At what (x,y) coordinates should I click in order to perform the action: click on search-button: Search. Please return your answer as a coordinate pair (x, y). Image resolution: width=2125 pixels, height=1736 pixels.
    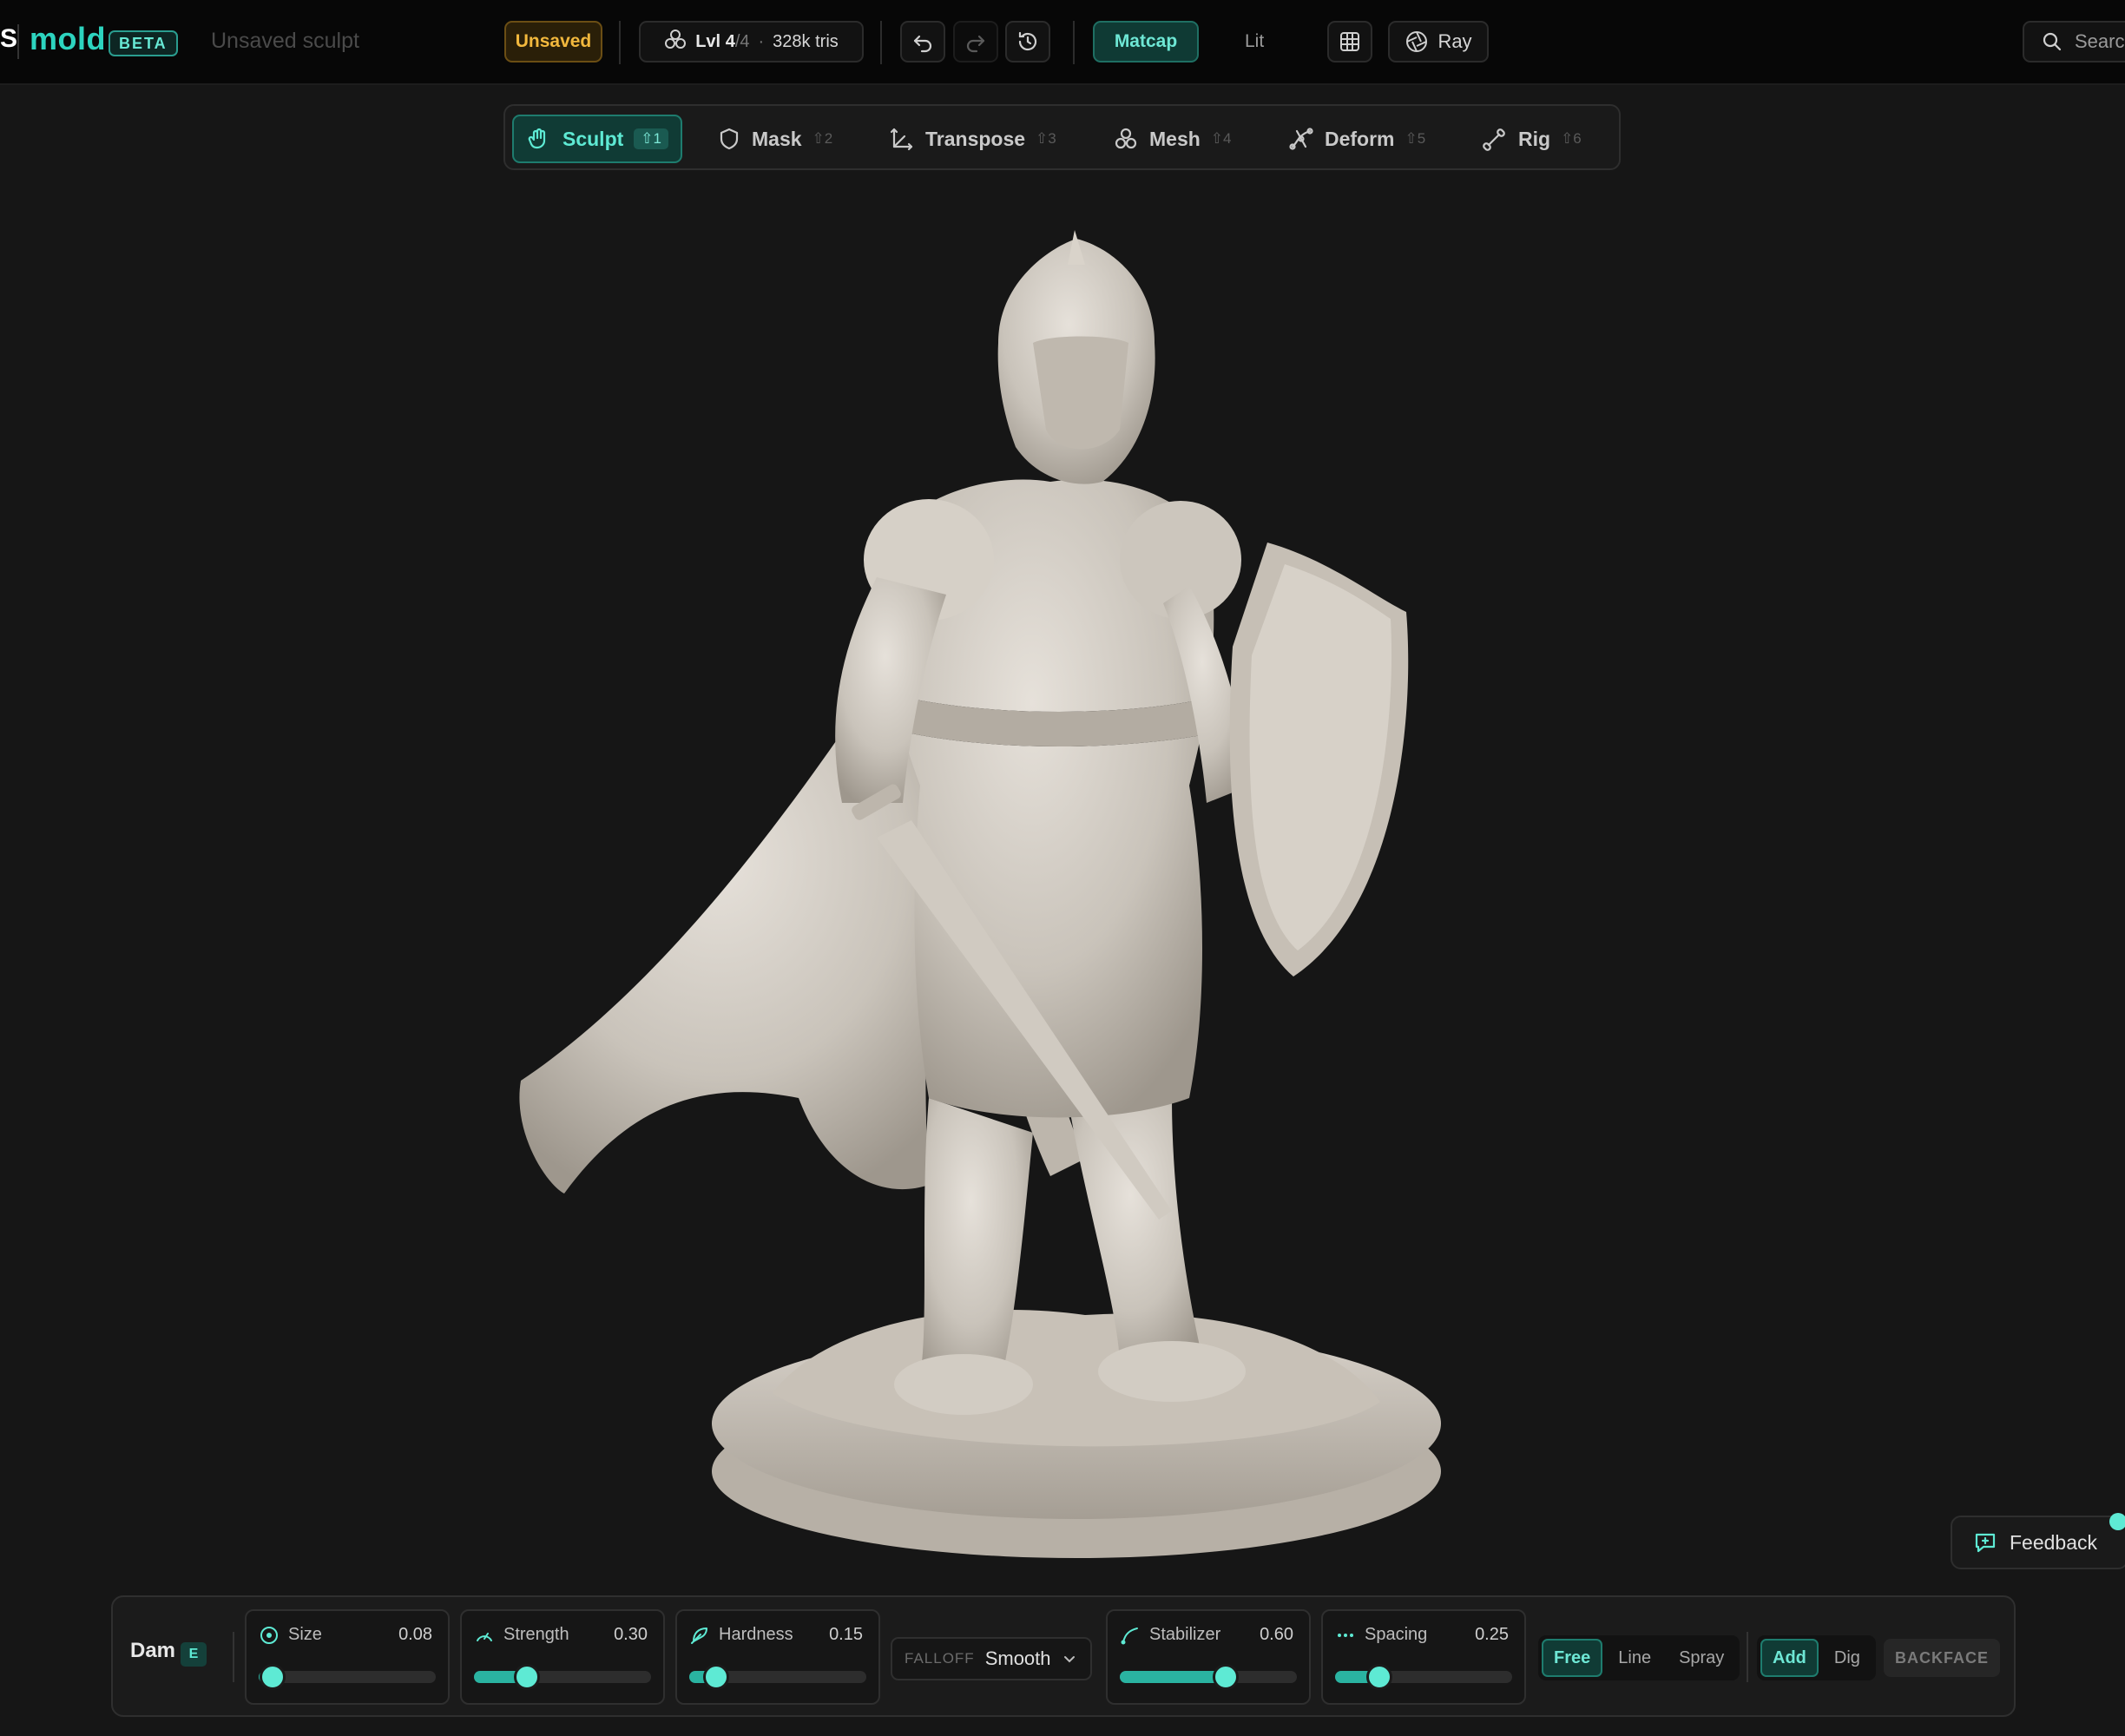
    Looking at the image, I should click on (2074, 41).